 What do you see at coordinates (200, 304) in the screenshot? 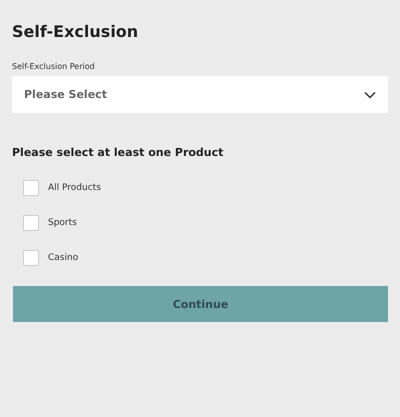
I see `continue-button: Continue` at bounding box center [200, 304].